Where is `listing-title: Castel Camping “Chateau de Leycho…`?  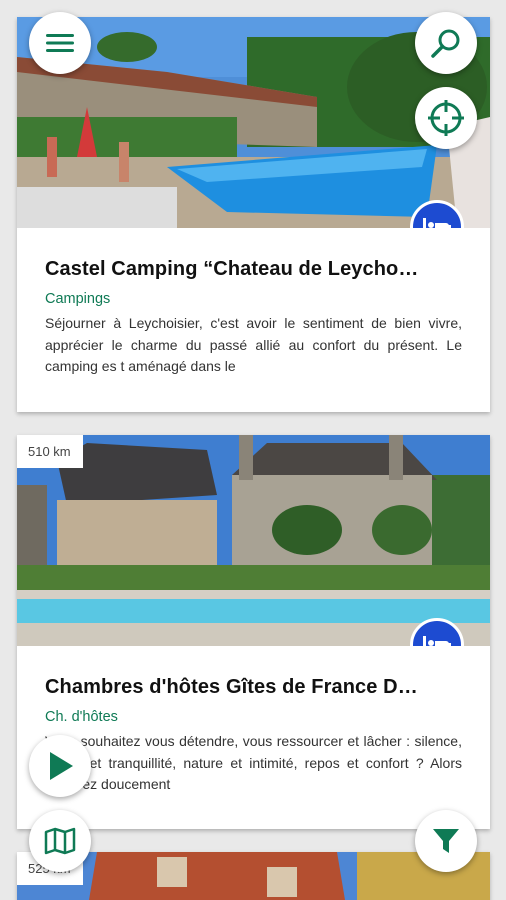
listing-title: Castel Camping “Chateau de Leycho… is located at coordinates (253, 269).